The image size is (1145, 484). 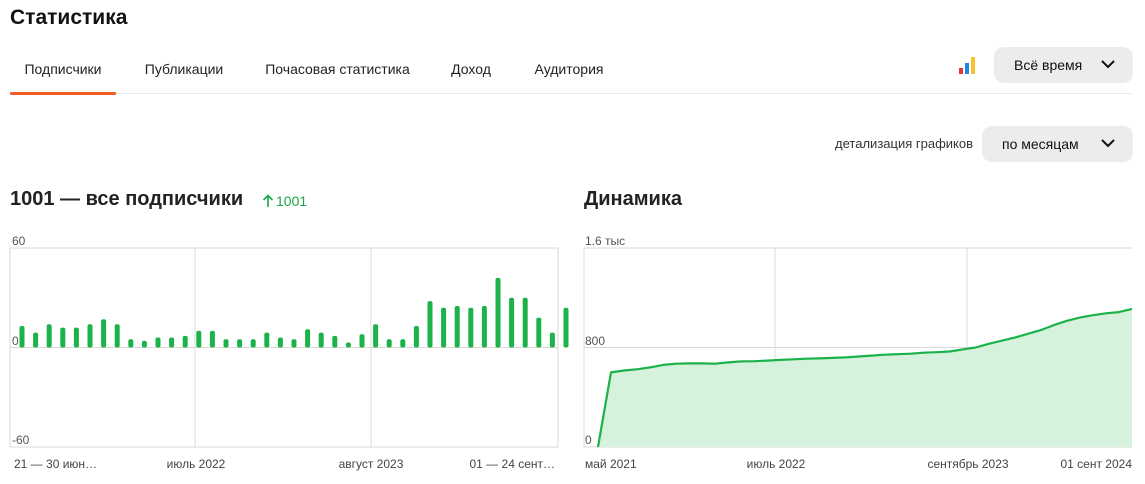 What do you see at coordinates (967, 464) in the screenshot?
I see `x-tick-label: сентябрь 2023` at bounding box center [967, 464].